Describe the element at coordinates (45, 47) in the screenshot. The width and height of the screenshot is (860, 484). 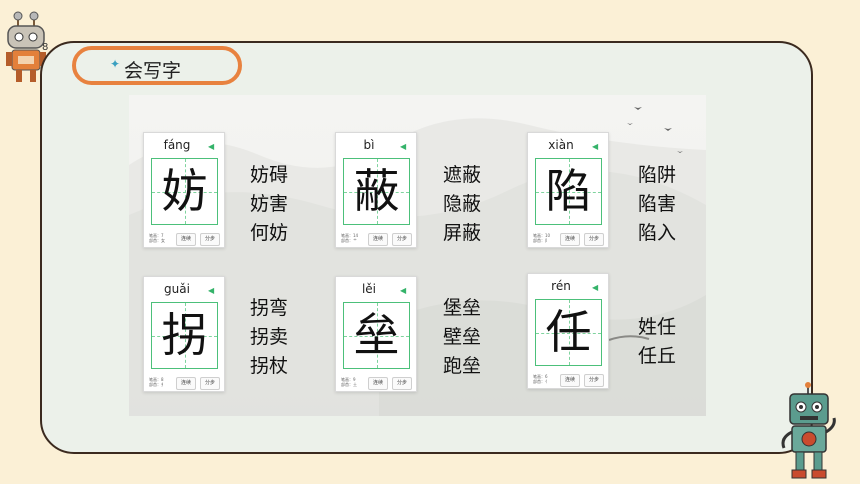
I see `svg-text: 8` at that location.